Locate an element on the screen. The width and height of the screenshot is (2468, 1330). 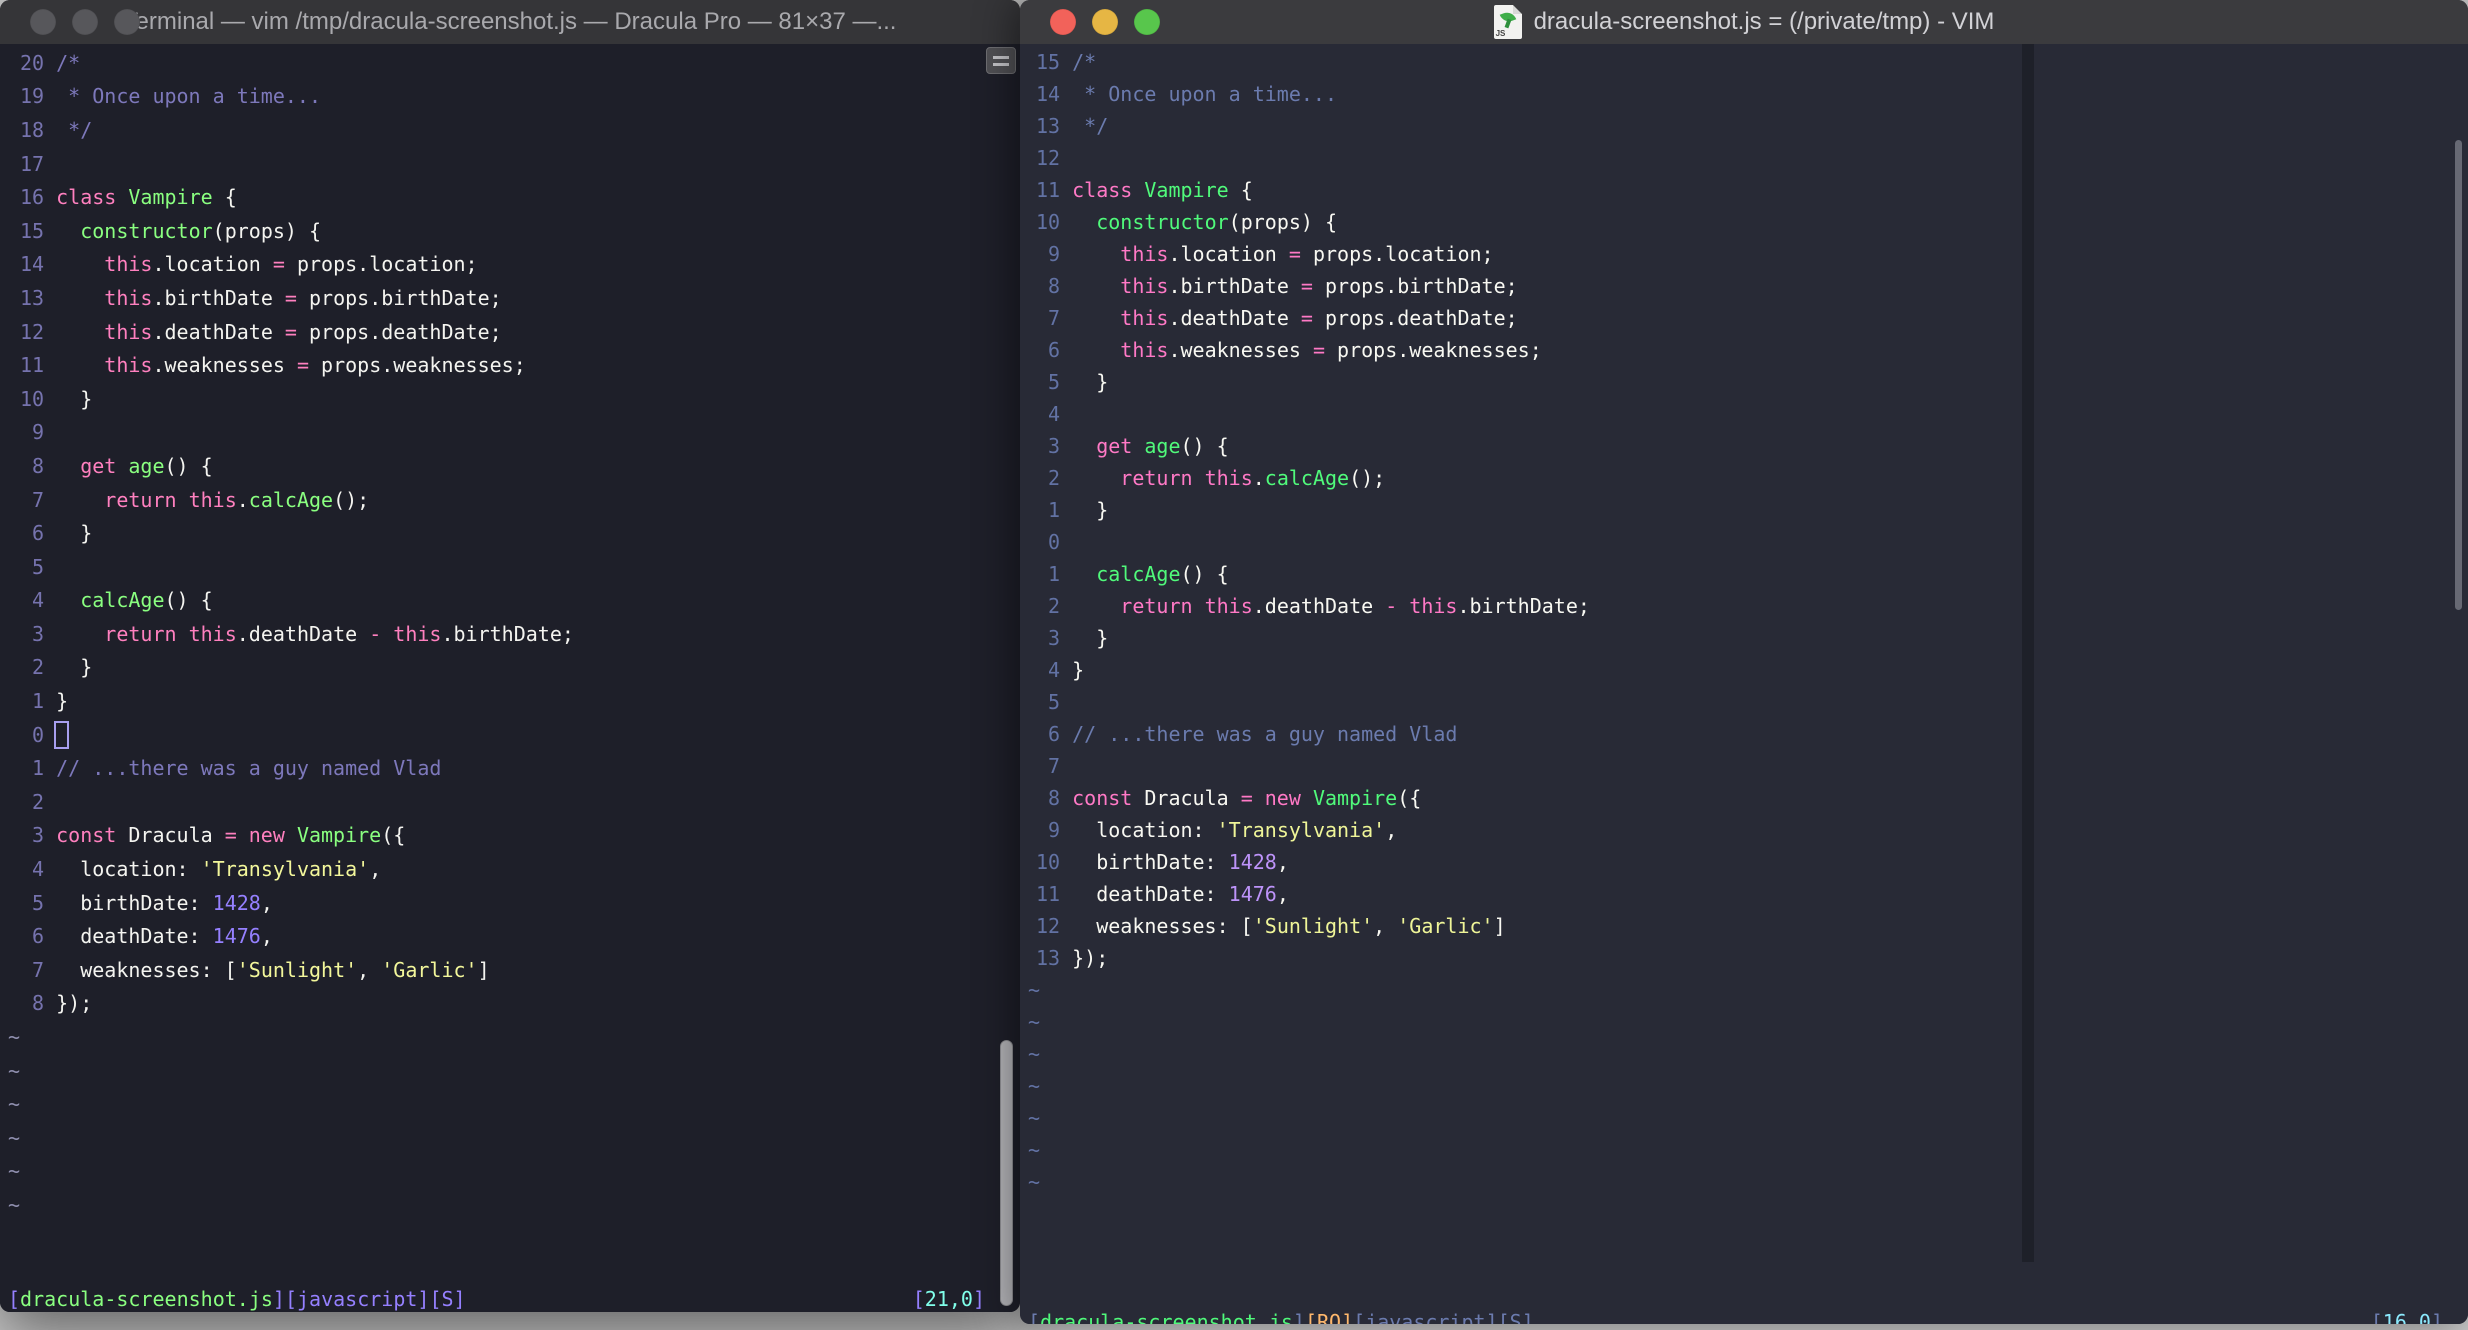
token-yellow: 'Sunlight' is located at coordinates (1313, 926).